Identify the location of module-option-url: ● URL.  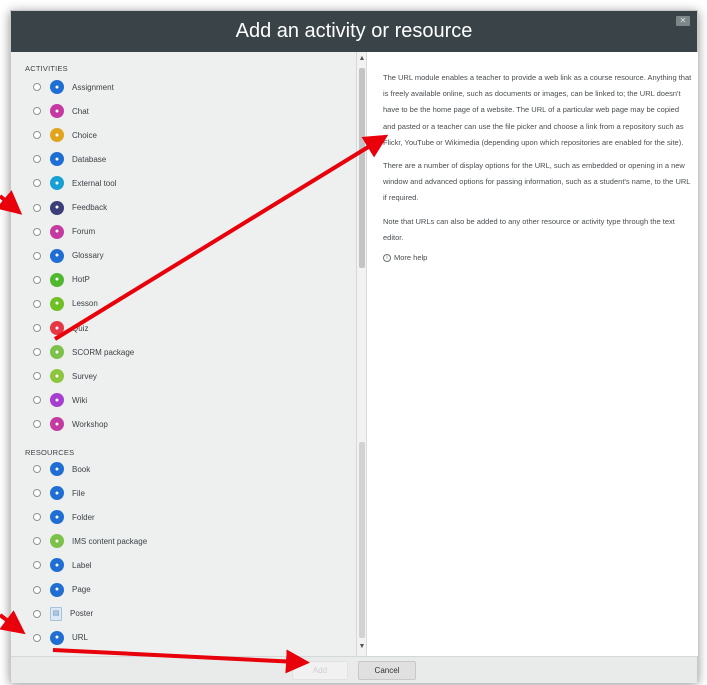
(183, 638).